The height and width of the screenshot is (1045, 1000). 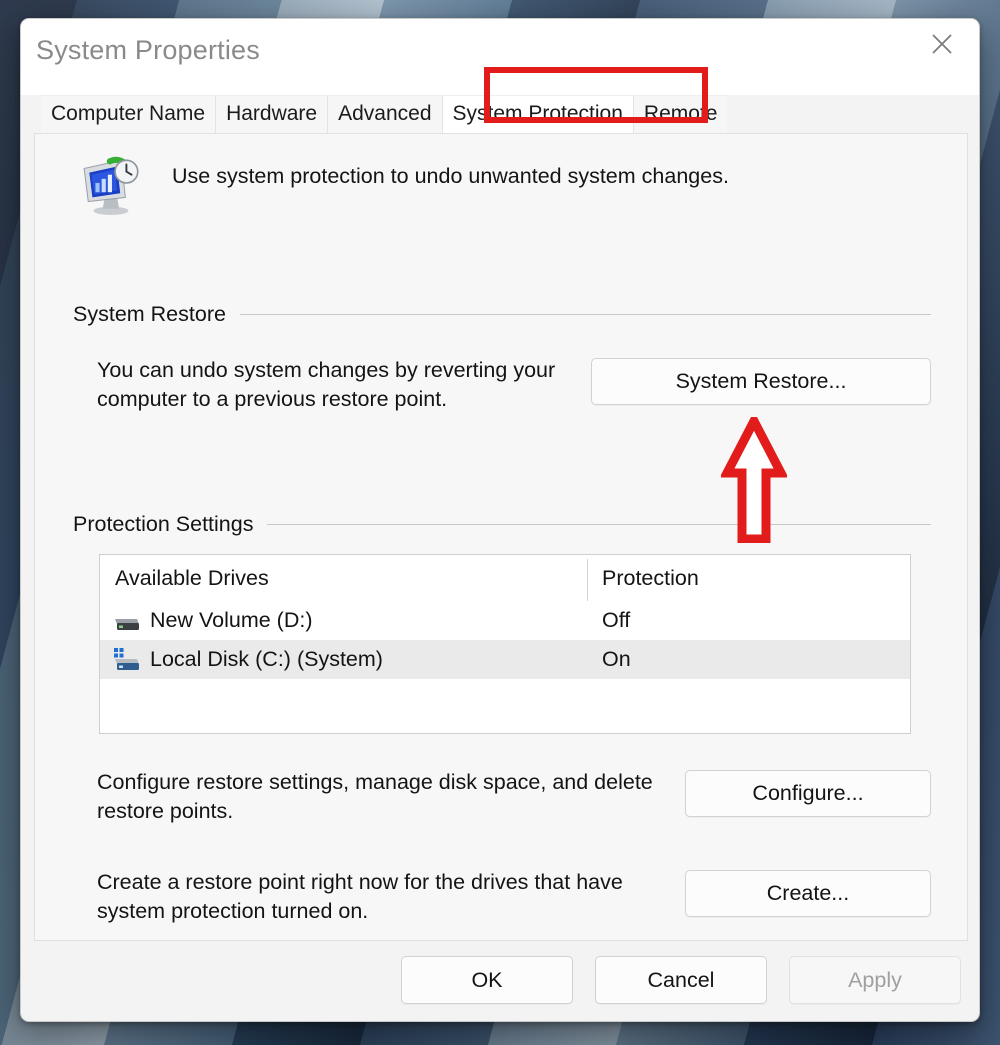 I want to click on drive-protection-value: Off, so click(x=616, y=620).